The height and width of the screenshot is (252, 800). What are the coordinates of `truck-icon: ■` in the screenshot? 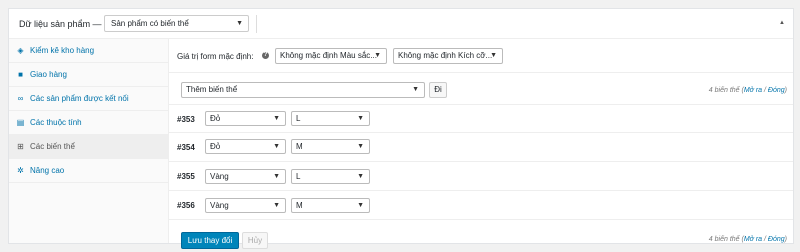 It's located at (20, 74).